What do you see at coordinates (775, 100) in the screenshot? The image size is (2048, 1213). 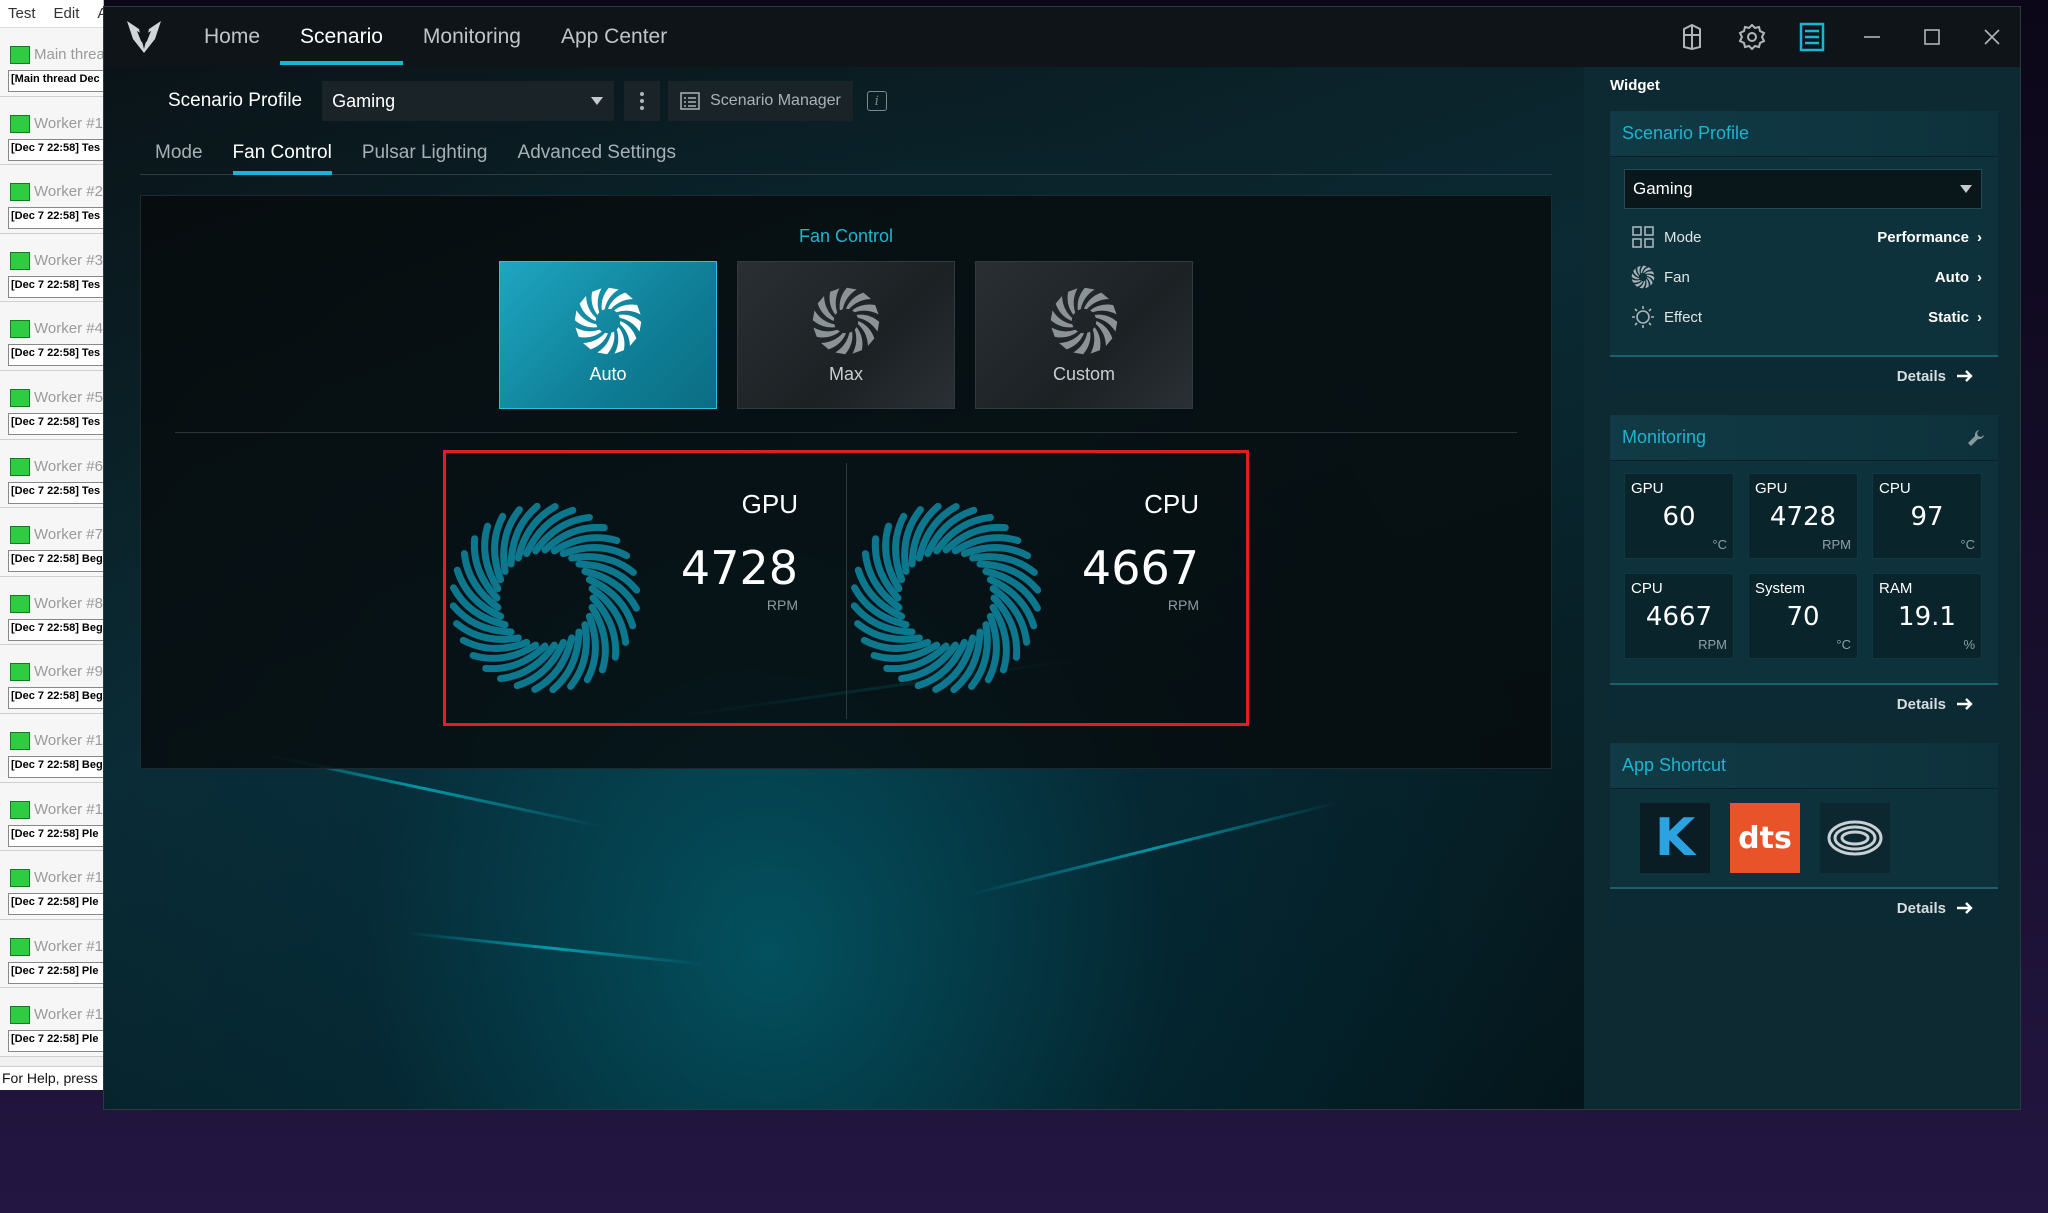 I see `scenario-manager-label: Scenario Manager` at bounding box center [775, 100].